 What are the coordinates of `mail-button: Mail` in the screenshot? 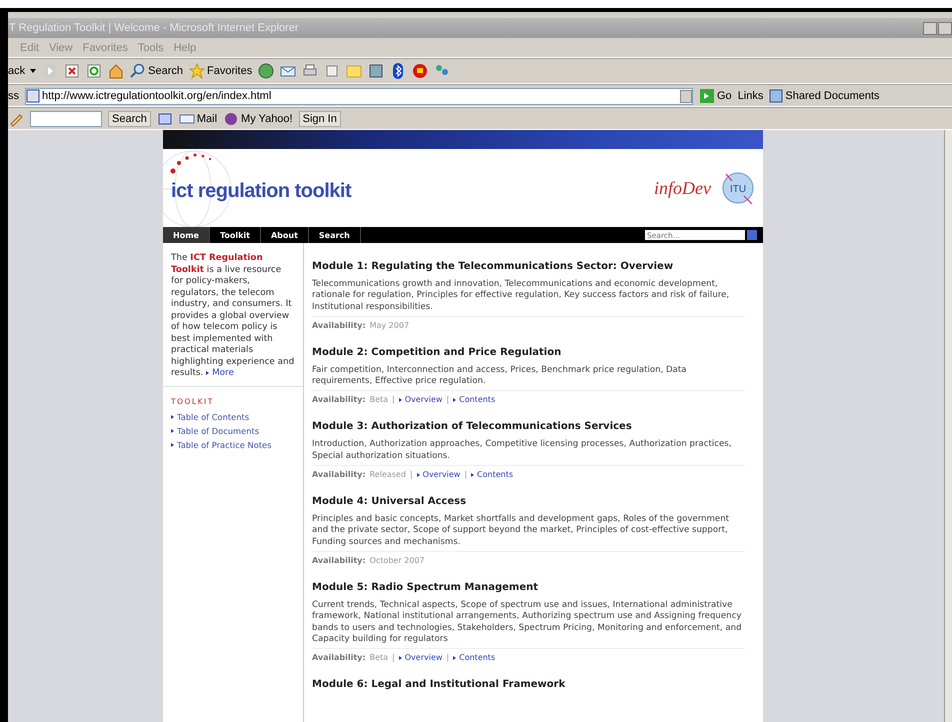 It's located at (198, 119).